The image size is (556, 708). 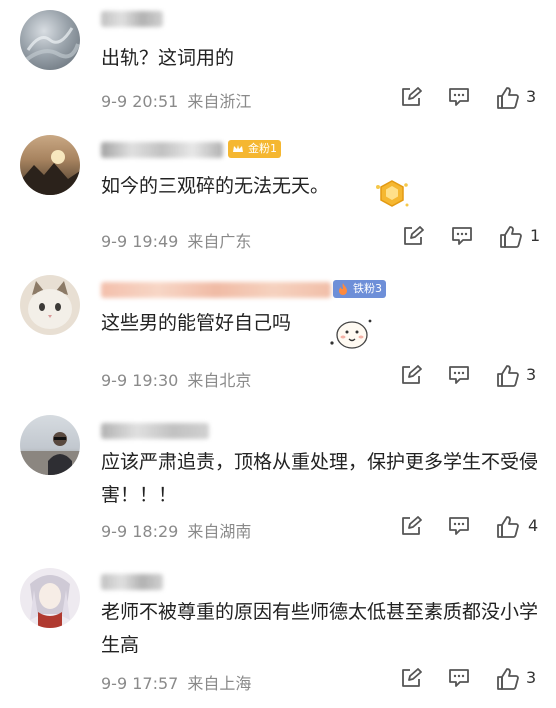 What do you see at coordinates (215, 186) in the screenshot?
I see `comment-text: 如今的三观碎的无法无天。` at bounding box center [215, 186].